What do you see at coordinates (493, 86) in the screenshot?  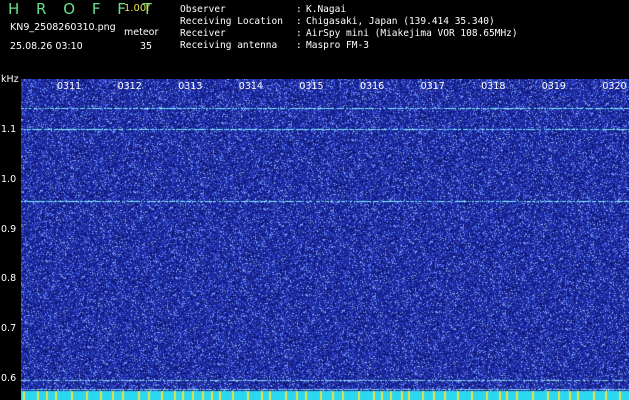 I see `x-tick-label: 0318` at bounding box center [493, 86].